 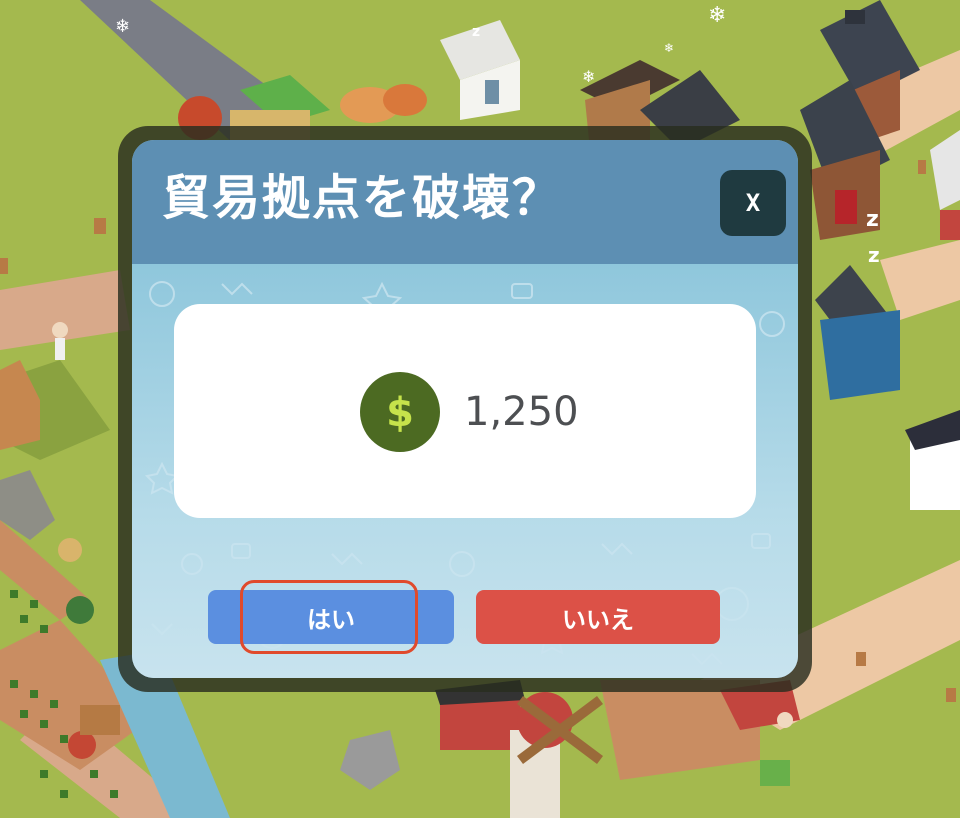 I want to click on dialog-header: 貿易拠点を破壊？ X, so click(x=465, y=202).